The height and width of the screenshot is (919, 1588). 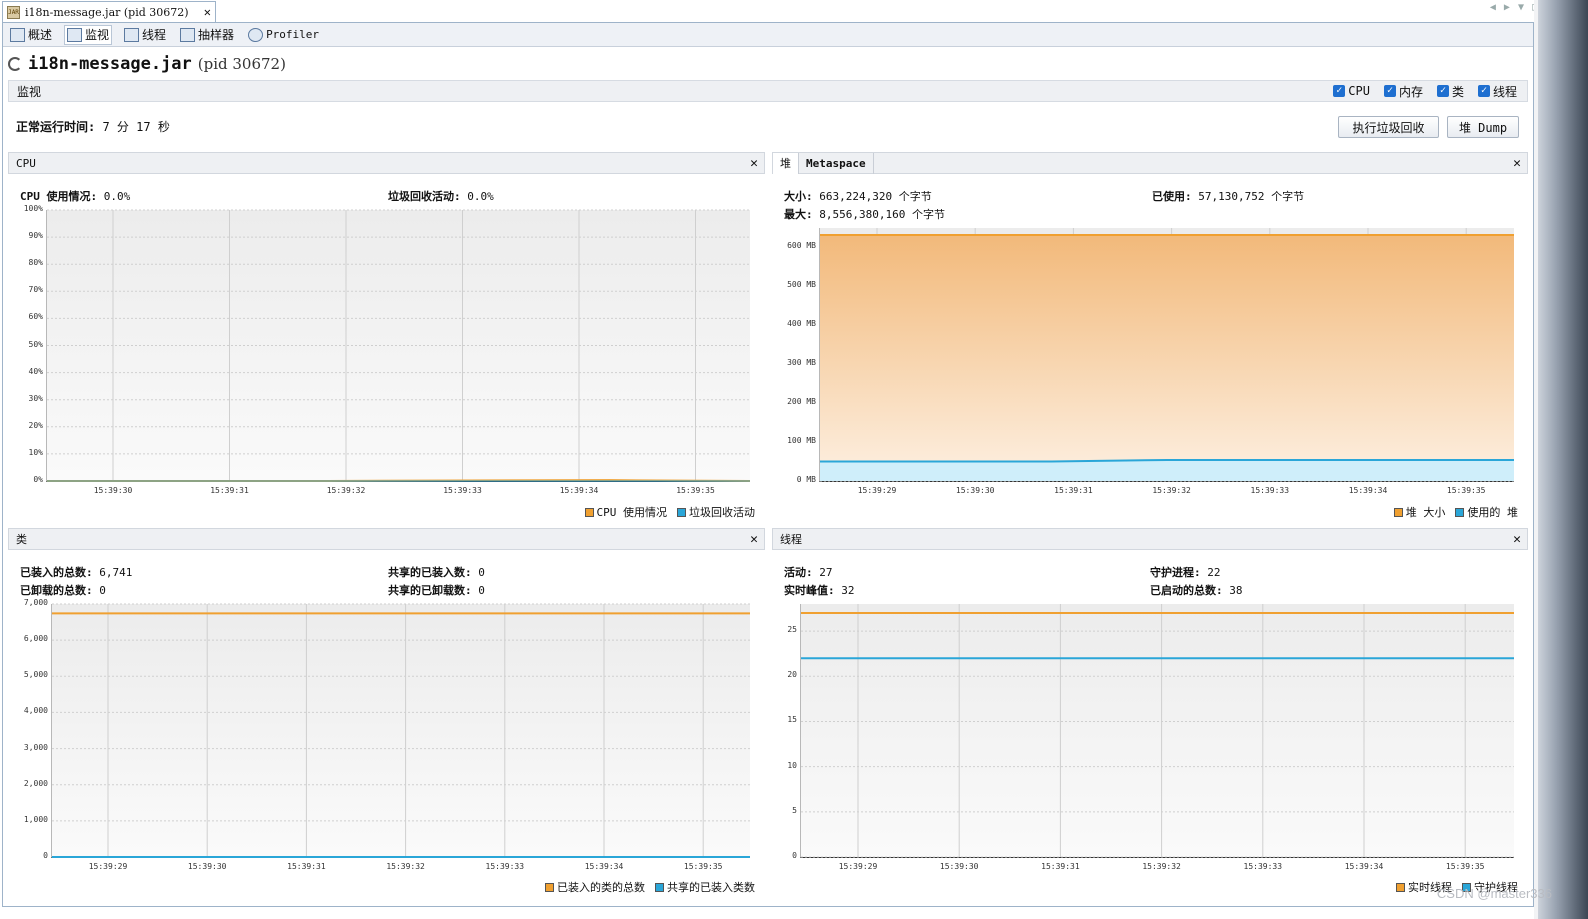 What do you see at coordinates (241, 64) in the screenshot?
I see `app-pid: (pid 30672)` at bounding box center [241, 64].